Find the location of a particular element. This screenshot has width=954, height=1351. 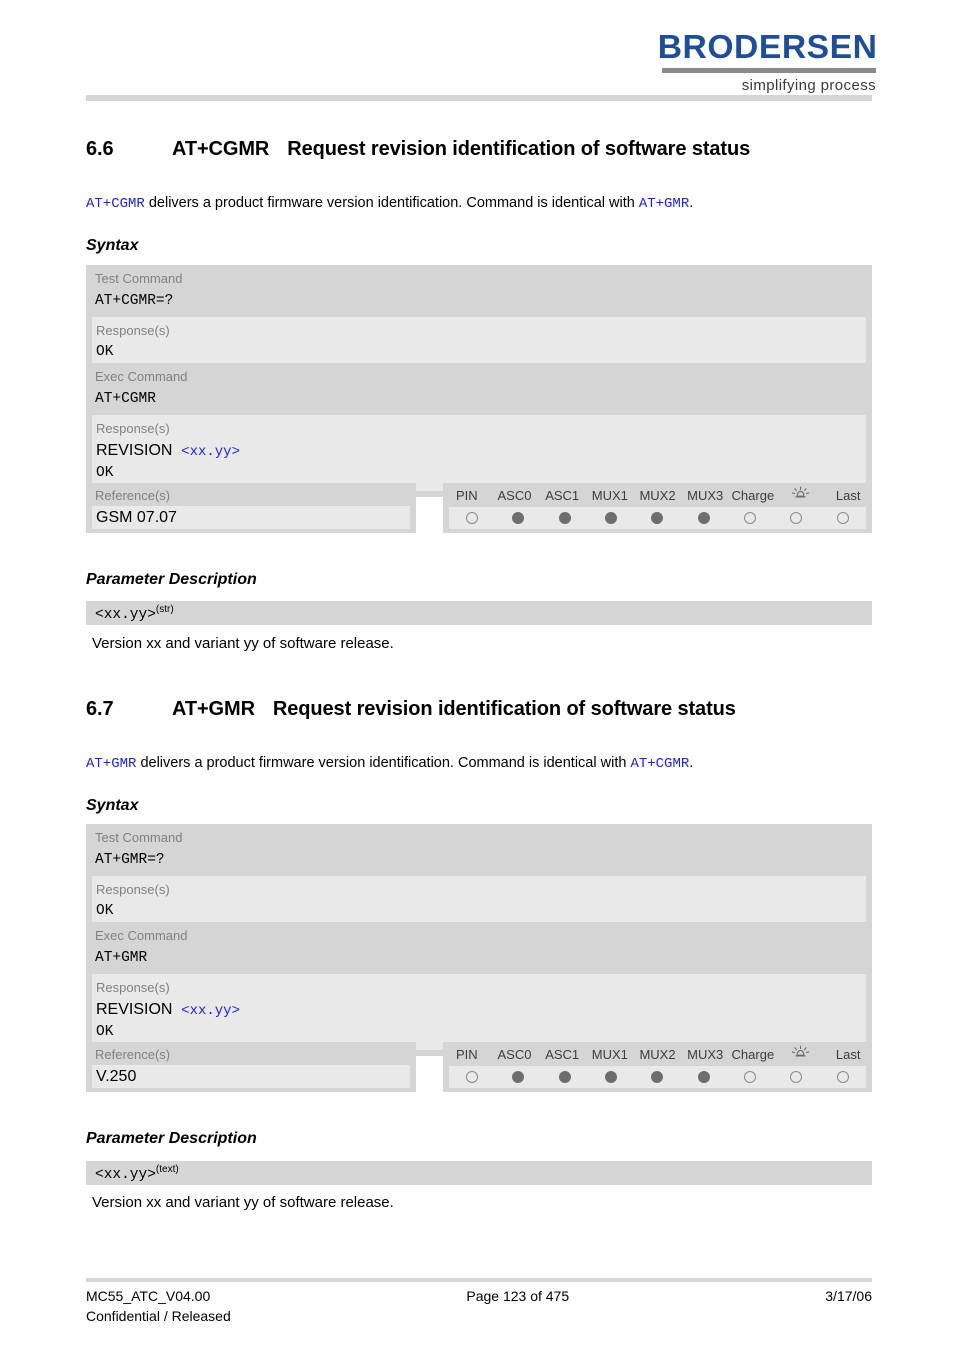

test-command-value-1: AT+GMR=? is located at coordinates (130, 859).